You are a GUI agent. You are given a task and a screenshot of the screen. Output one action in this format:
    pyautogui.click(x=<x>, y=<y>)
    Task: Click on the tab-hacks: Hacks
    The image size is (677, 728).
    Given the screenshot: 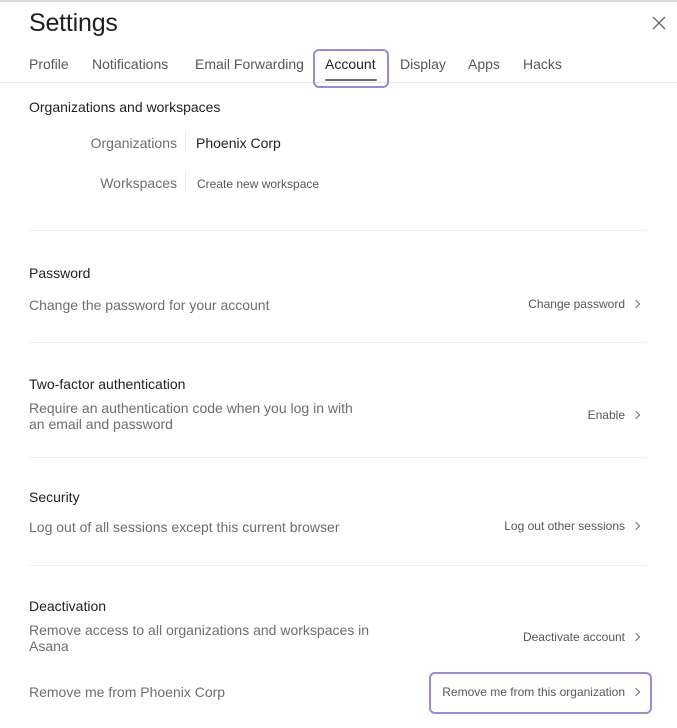 What is the action you would take?
    pyautogui.click(x=542, y=64)
    